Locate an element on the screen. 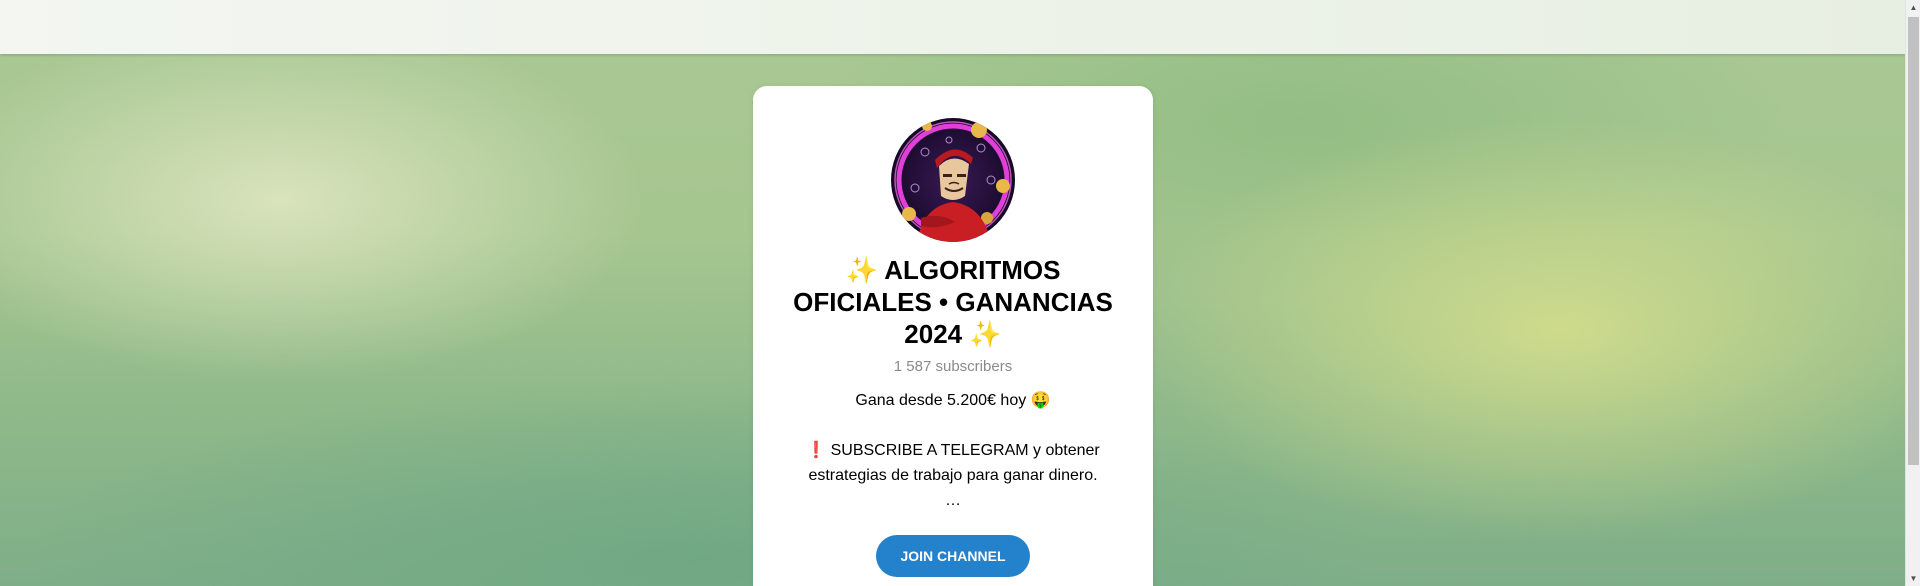 This screenshot has width=1920, height=586. scrollbar-thumb is located at coordinates (1913, 241).